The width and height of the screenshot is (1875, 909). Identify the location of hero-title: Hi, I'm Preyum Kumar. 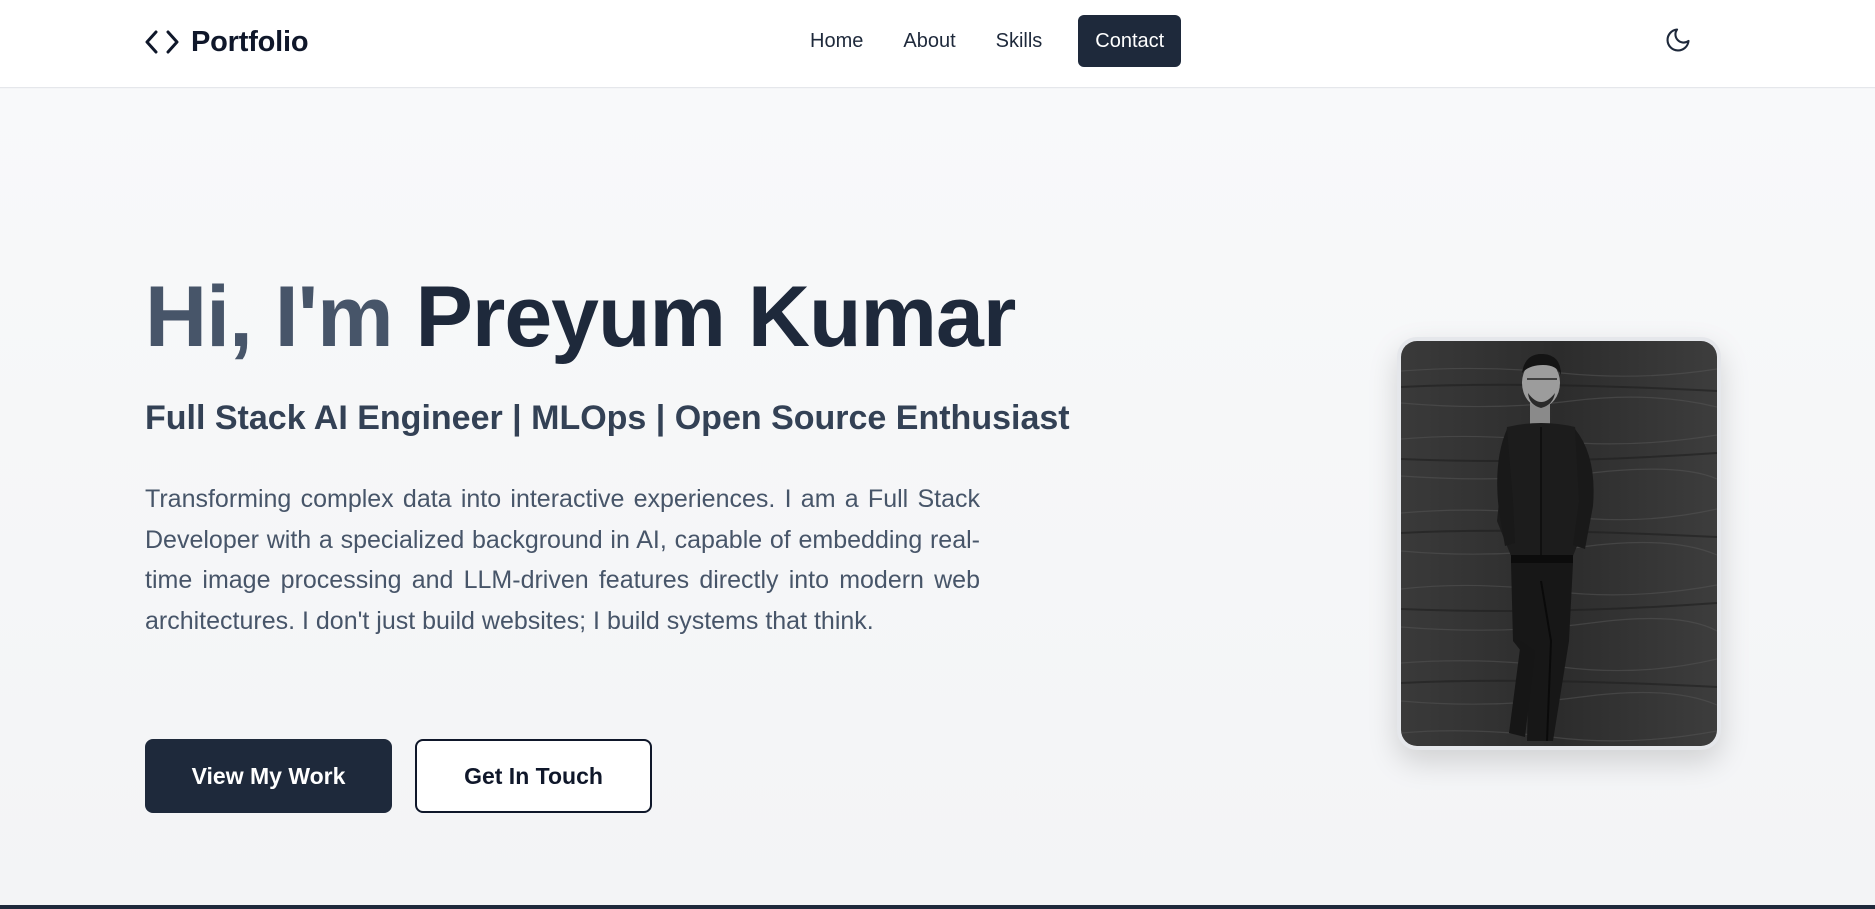
(580, 317).